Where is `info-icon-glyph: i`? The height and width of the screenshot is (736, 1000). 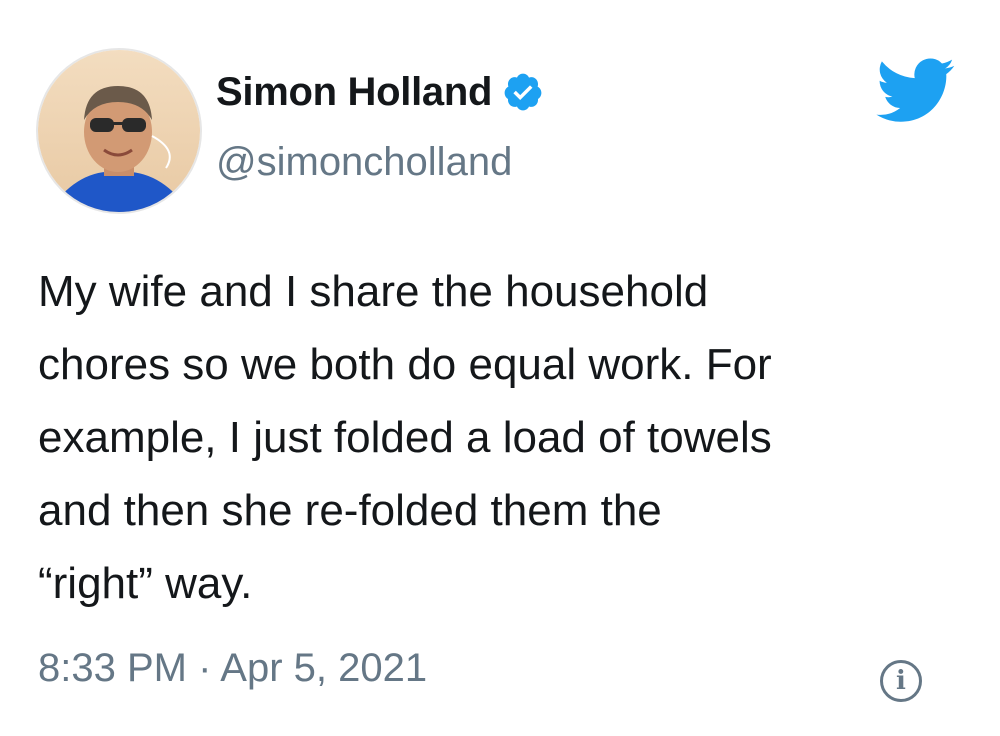 info-icon-glyph: i is located at coordinates (901, 681).